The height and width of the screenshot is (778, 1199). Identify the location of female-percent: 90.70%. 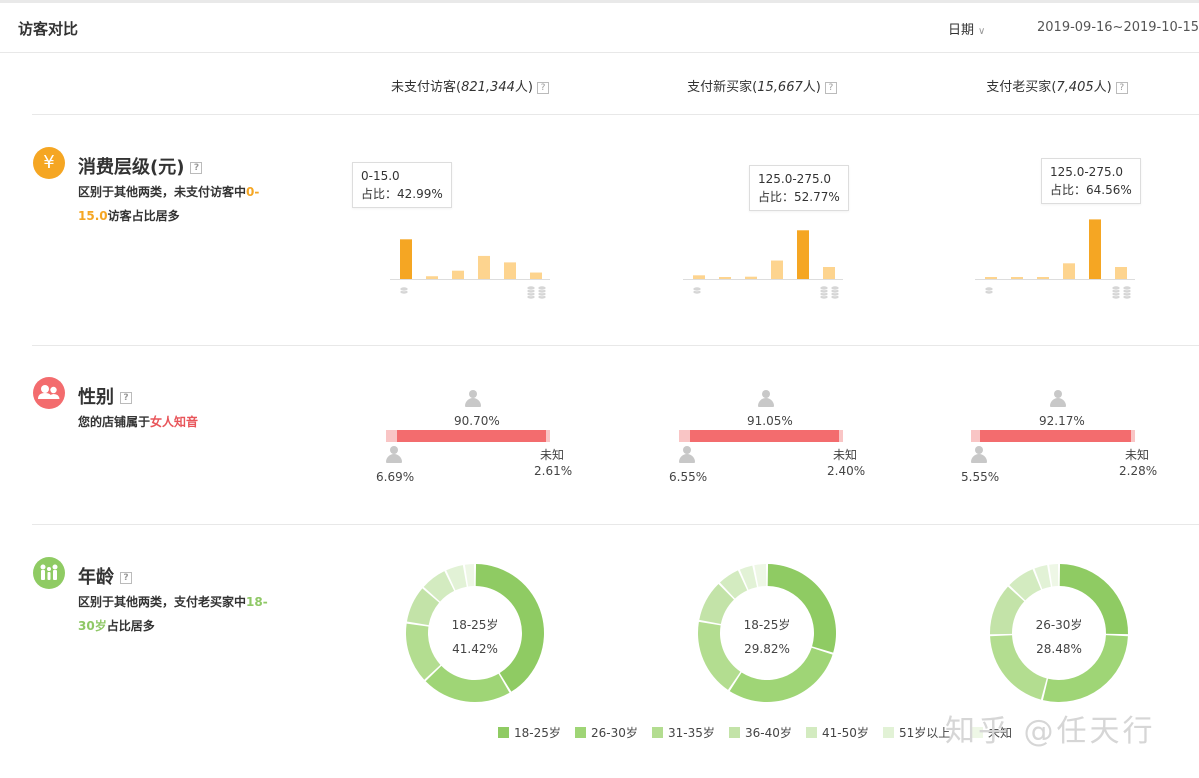
(477, 421).